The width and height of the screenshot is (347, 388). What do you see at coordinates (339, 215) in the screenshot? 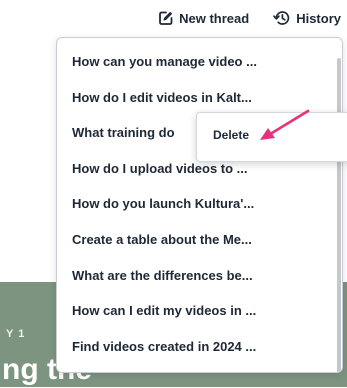
I see `scrollbar-thumb` at bounding box center [339, 215].